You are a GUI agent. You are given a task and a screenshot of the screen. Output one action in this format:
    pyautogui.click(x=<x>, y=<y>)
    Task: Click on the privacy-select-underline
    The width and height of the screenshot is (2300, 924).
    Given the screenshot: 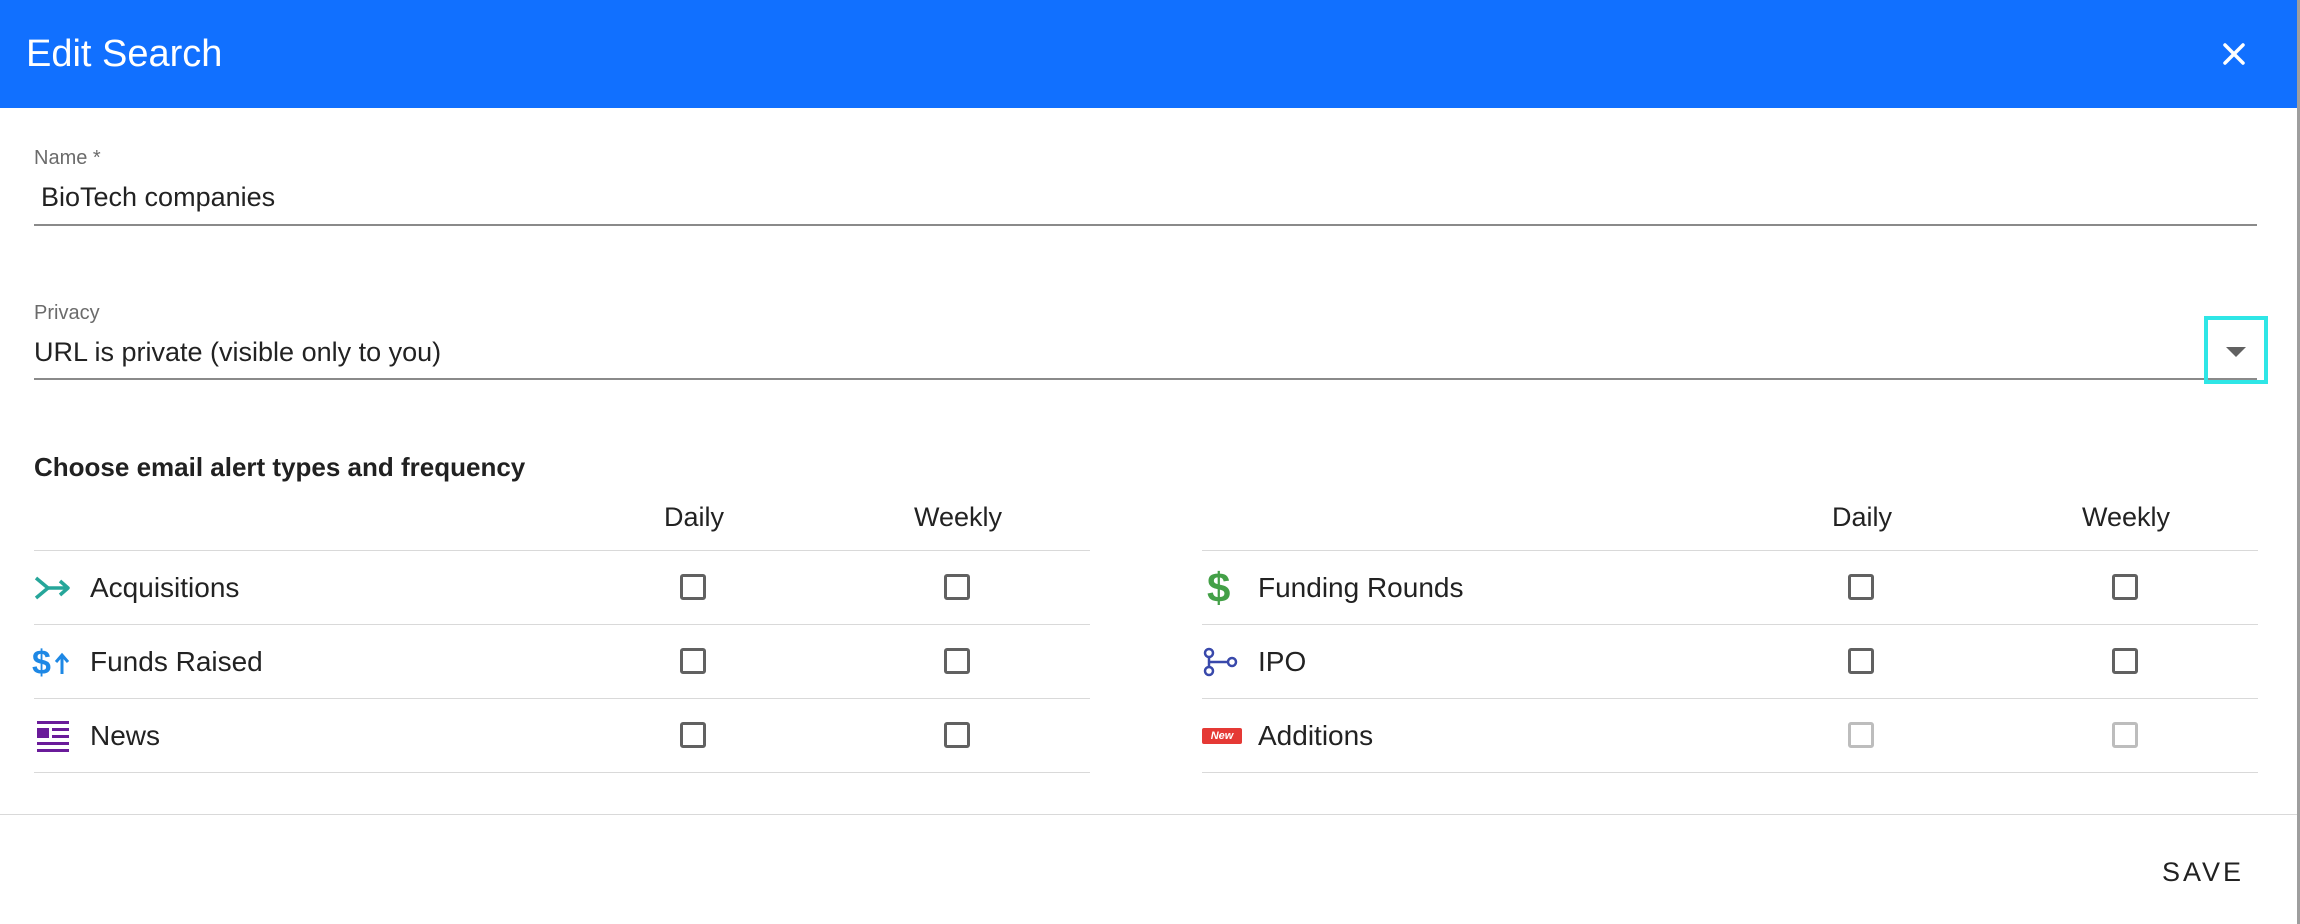 What is the action you would take?
    pyautogui.click(x=1145, y=379)
    